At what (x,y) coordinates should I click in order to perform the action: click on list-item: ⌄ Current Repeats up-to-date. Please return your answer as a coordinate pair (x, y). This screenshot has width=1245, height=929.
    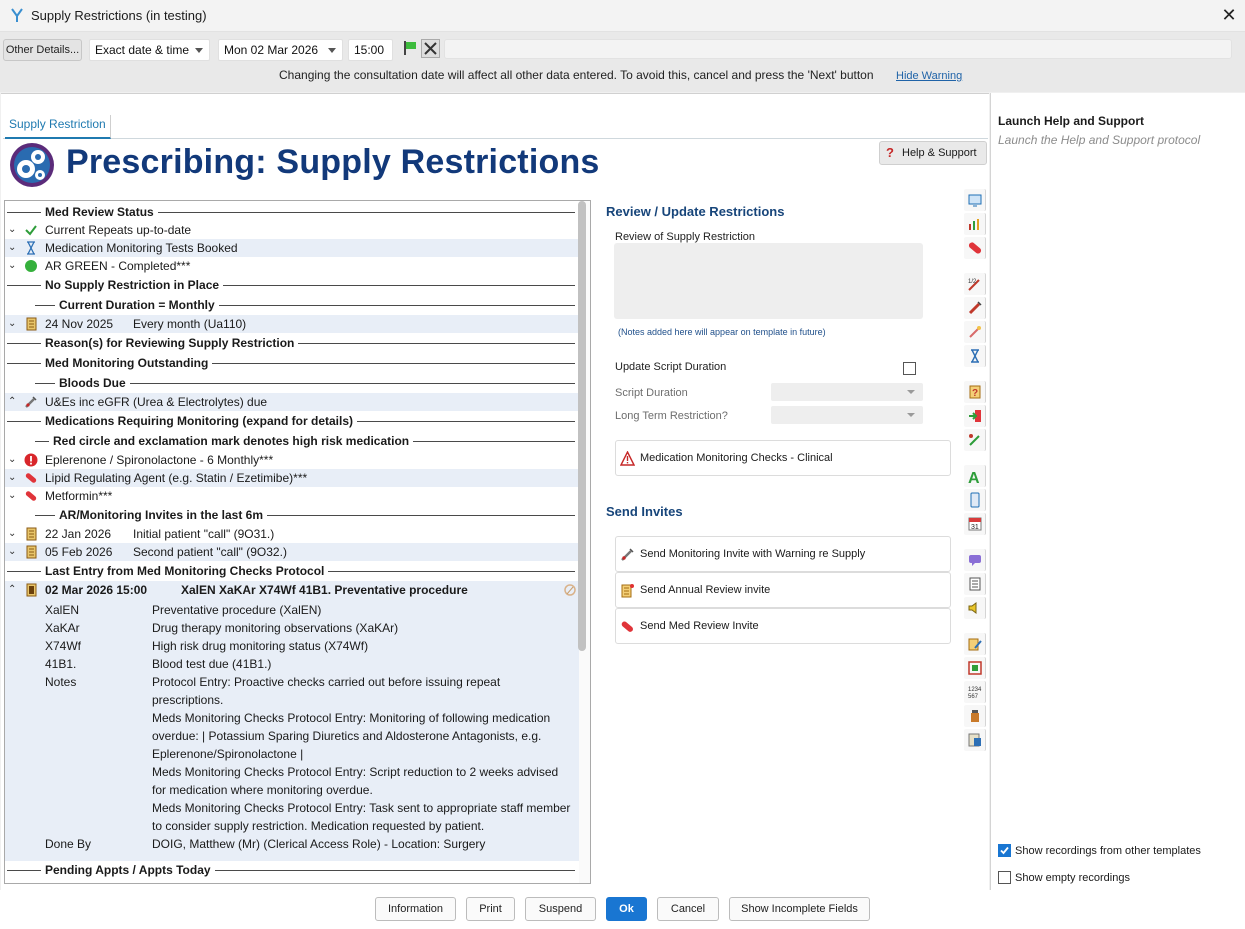
    Looking at the image, I should click on (292, 230).